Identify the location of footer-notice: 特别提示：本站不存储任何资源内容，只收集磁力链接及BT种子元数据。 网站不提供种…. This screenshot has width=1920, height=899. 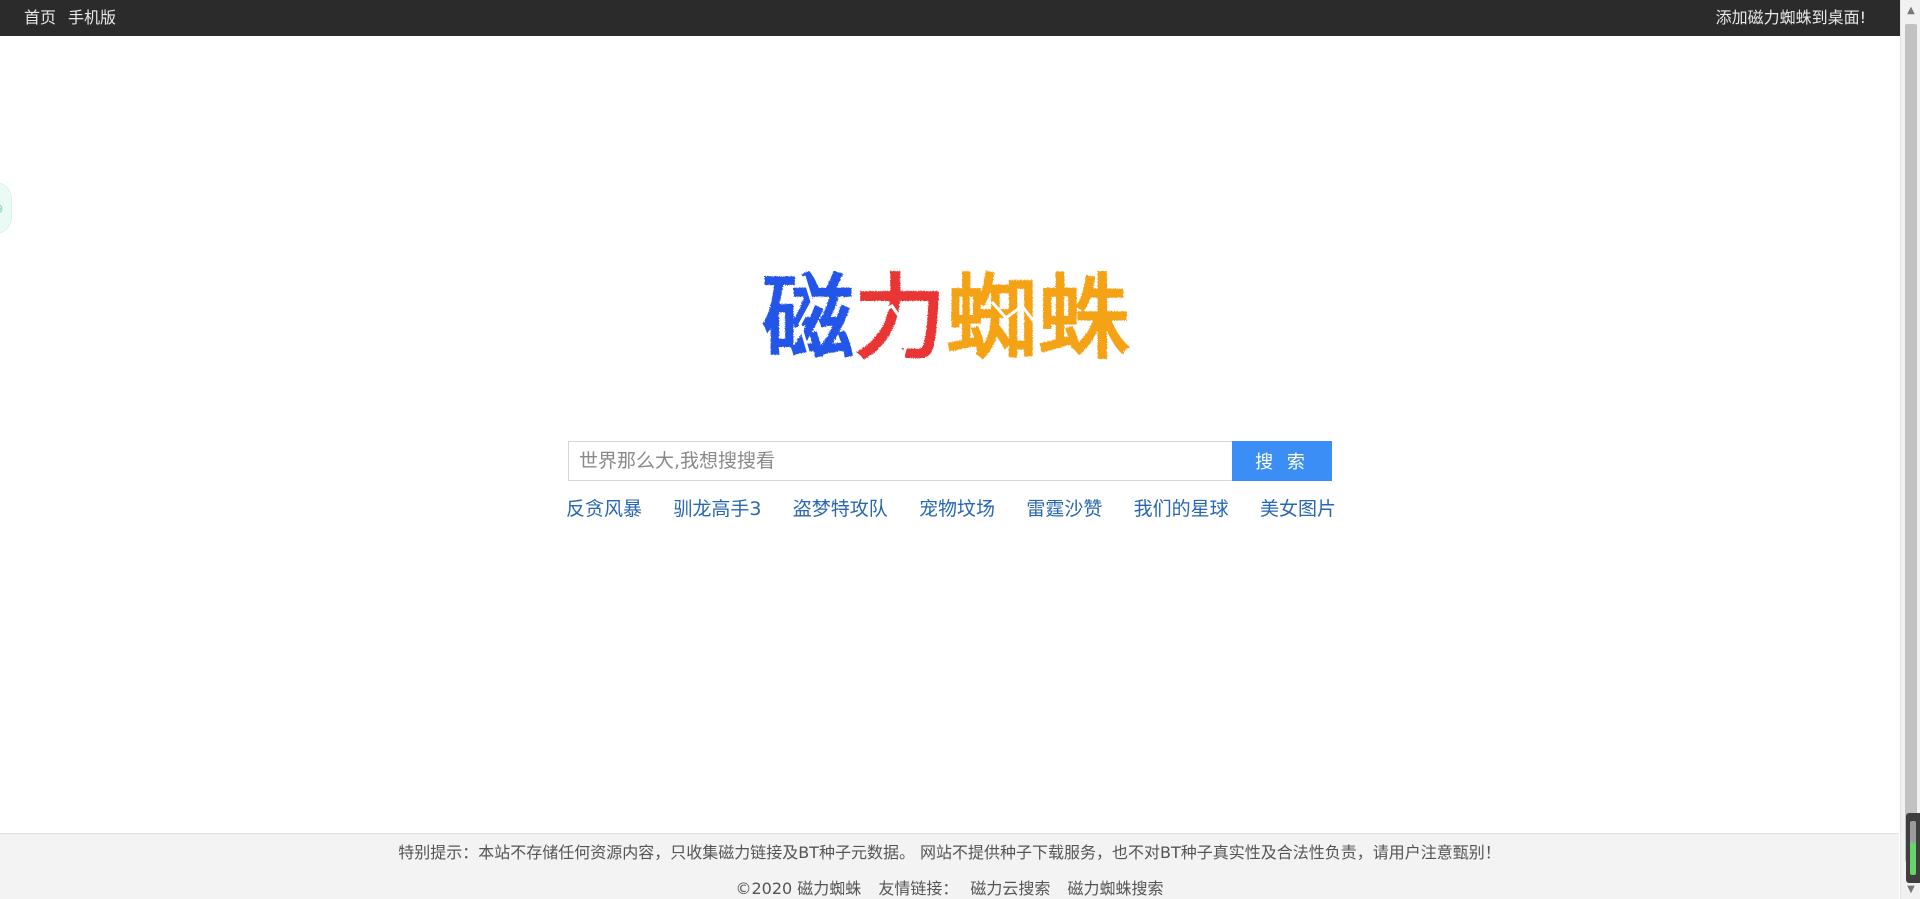
(949, 852).